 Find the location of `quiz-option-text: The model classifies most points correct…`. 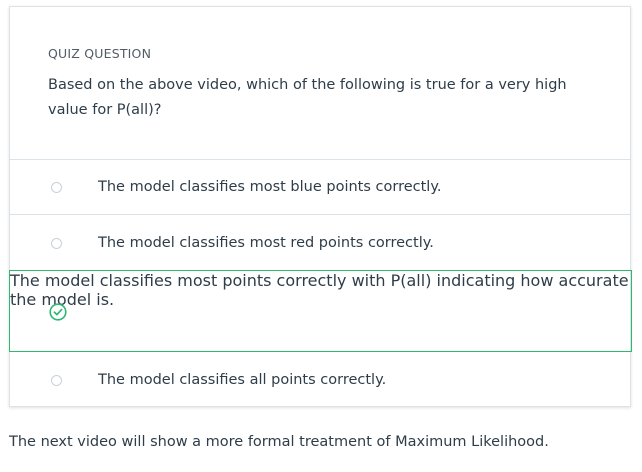

quiz-option-text: The model classifies most points correct… is located at coordinates (319, 290).